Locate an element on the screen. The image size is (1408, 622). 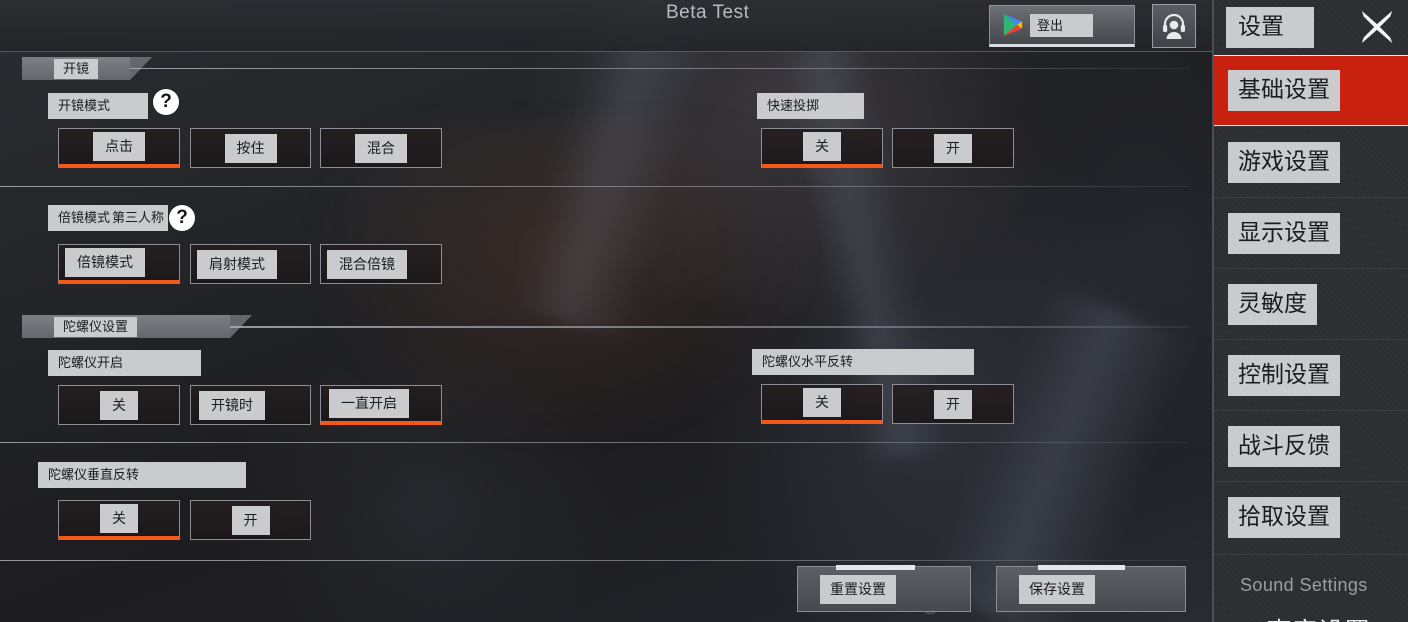
sidebar-item-label: 战斗反馈 is located at coordinates (1284, 446).